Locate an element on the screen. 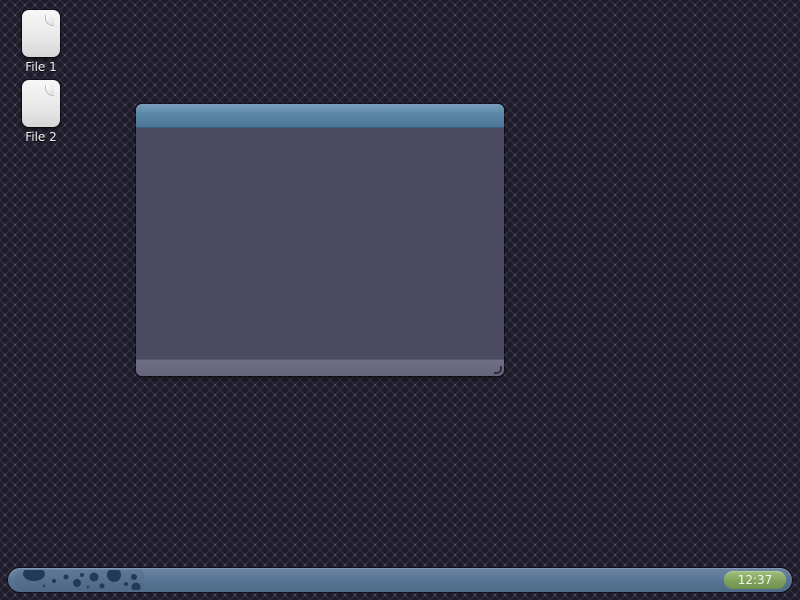  start-menu-button is located at coordinates (79, 580).